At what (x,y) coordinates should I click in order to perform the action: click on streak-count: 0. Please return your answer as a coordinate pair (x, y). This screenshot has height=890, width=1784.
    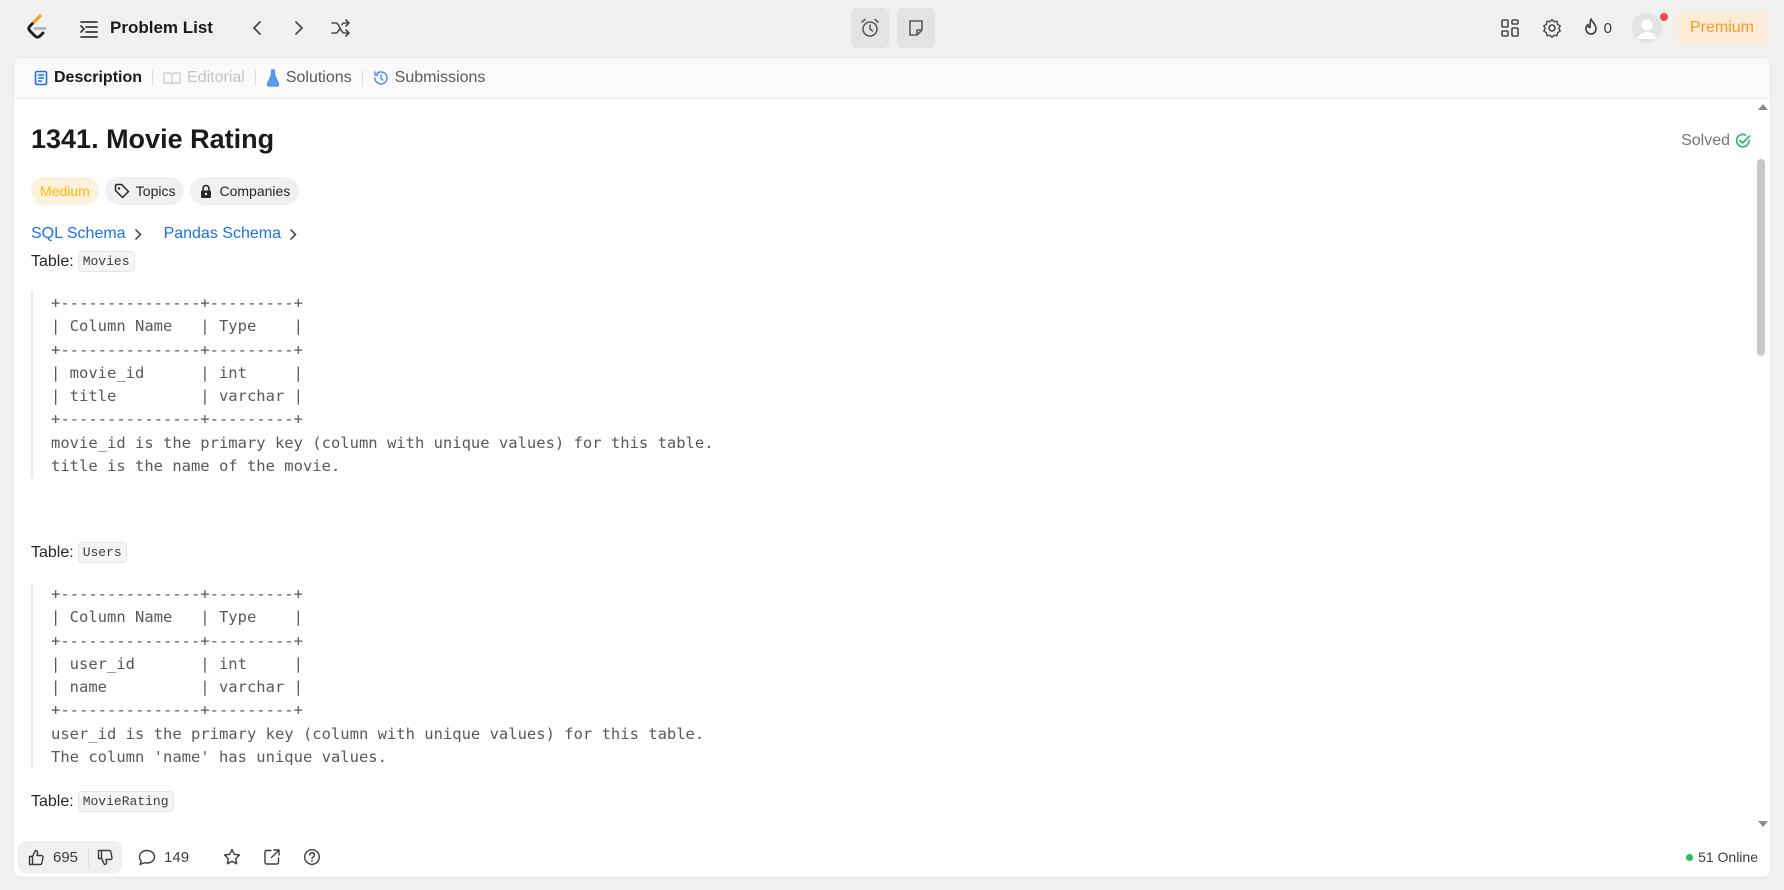
    Looking at the image, I should click on (1607, 28).